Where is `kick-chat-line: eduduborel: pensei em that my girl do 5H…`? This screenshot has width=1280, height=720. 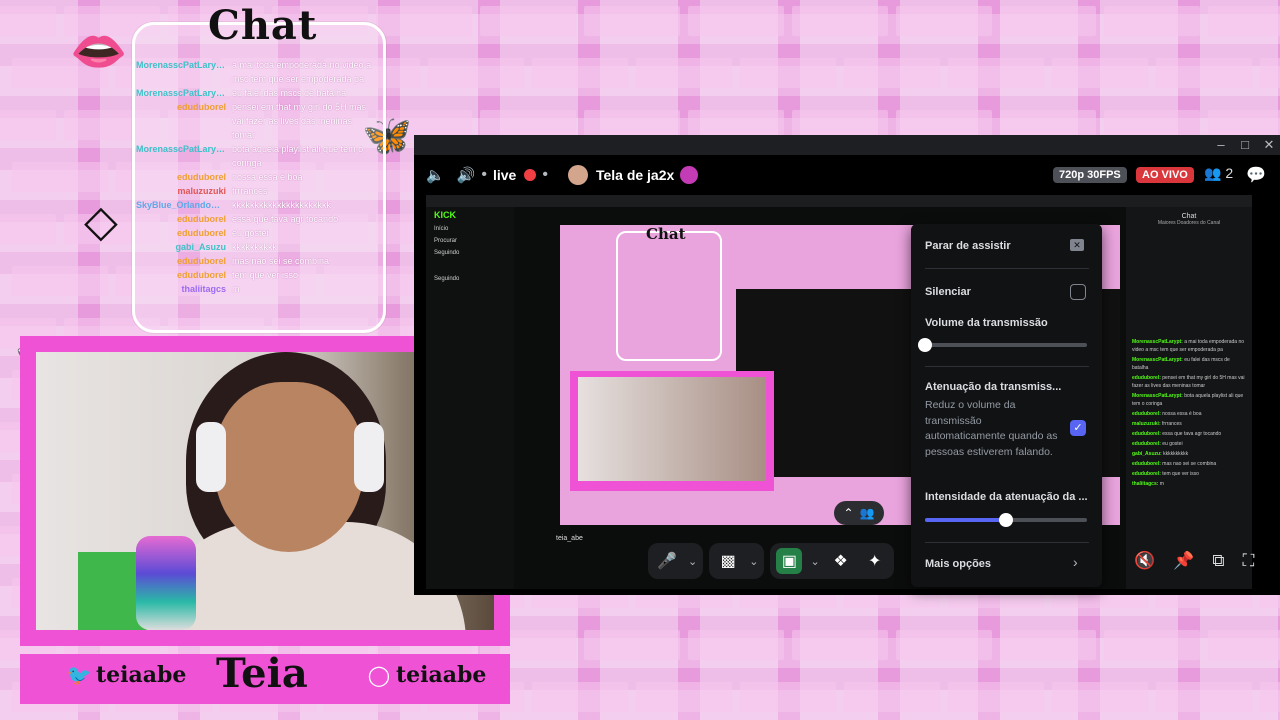
kick-chat-line: eduduborel: pensei em that my girl do 5H… is located at coordinates (1189, 382).